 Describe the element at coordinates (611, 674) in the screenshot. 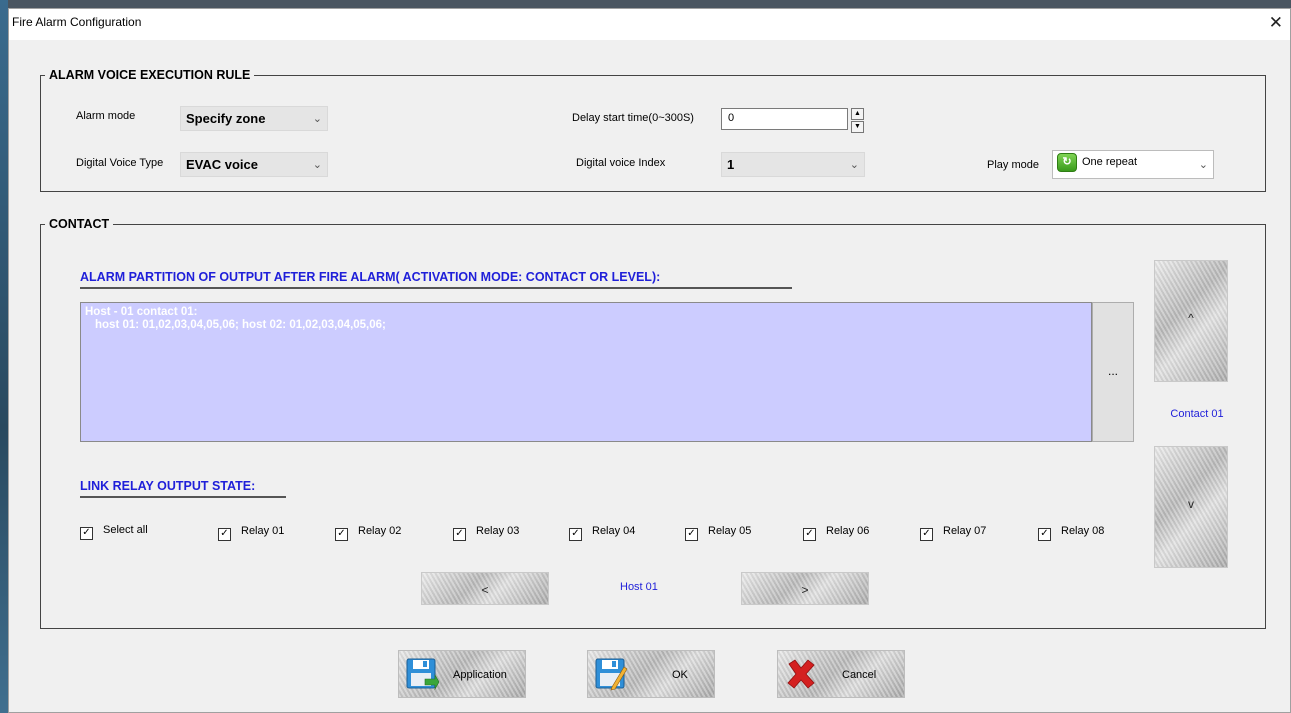

I see `save-edit-icon` at that location.